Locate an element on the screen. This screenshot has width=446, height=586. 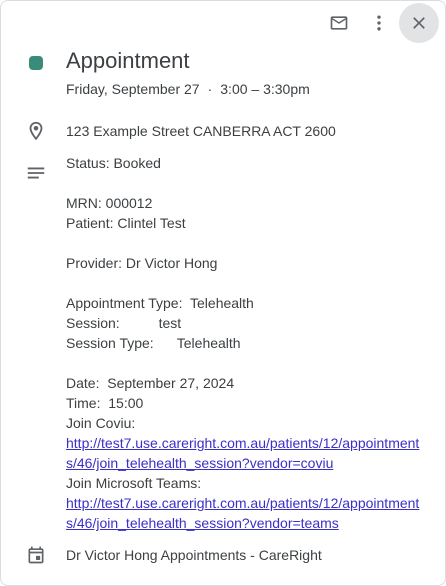
event-toolbar is located at coordinates (379, 23).